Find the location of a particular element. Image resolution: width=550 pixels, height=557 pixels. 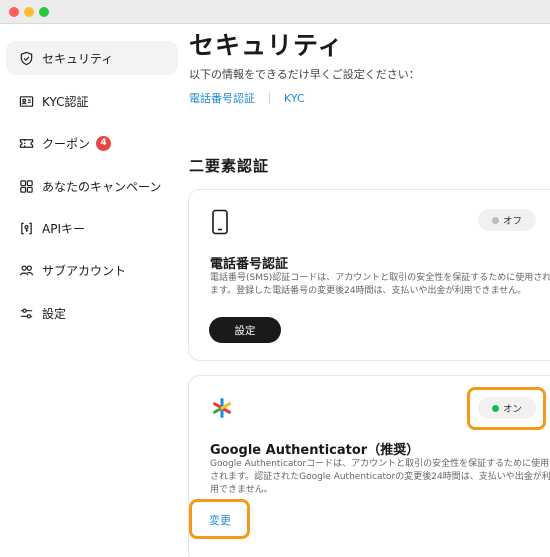

sidebar-item-coupon: クーポン 4 is located at coordinates (92, 143).